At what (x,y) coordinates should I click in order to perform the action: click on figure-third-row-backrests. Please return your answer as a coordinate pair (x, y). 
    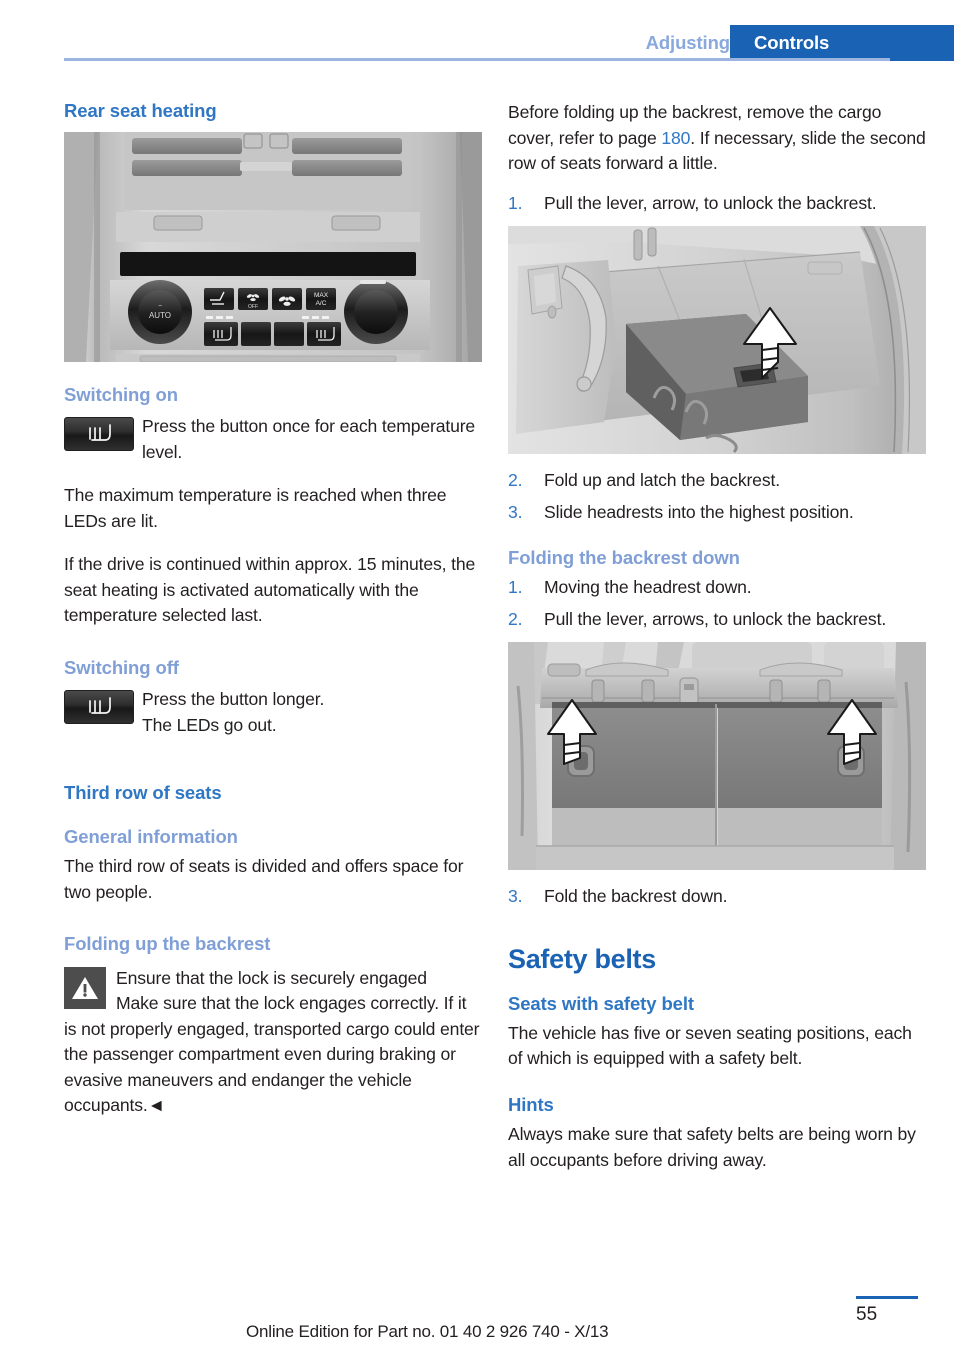
    Looking at the image, I should click on (717, 756).